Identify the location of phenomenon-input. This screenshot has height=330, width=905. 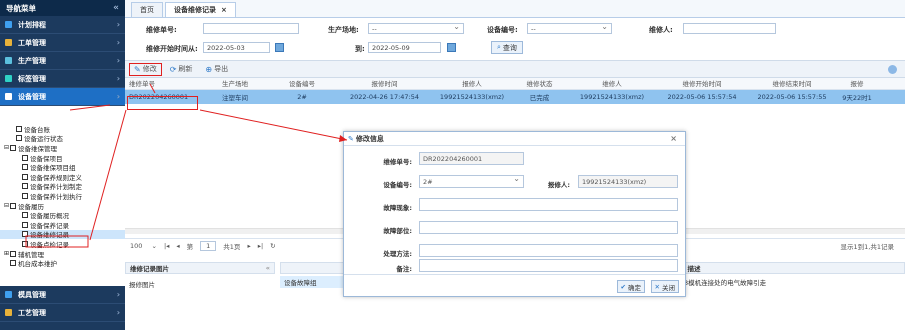
(548, 204).